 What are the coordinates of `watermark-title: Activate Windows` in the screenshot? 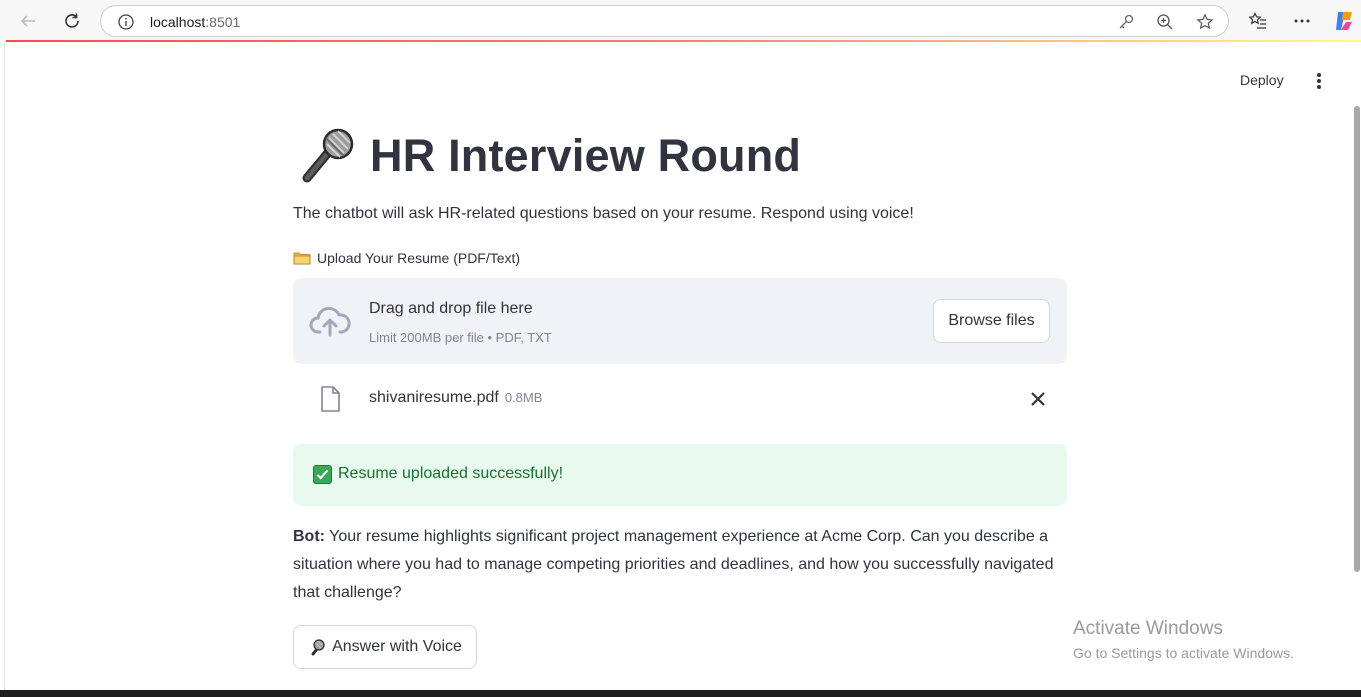 It's located at (1148, 628).